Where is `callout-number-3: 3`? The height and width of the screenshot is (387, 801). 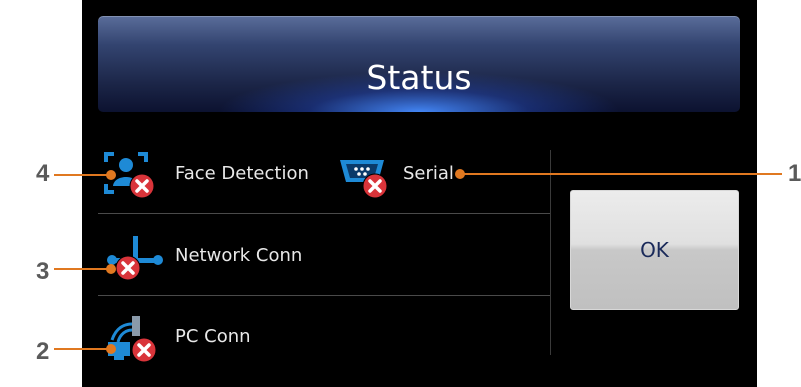 callout-number-3: 3 is located at coordinates (43, 271).